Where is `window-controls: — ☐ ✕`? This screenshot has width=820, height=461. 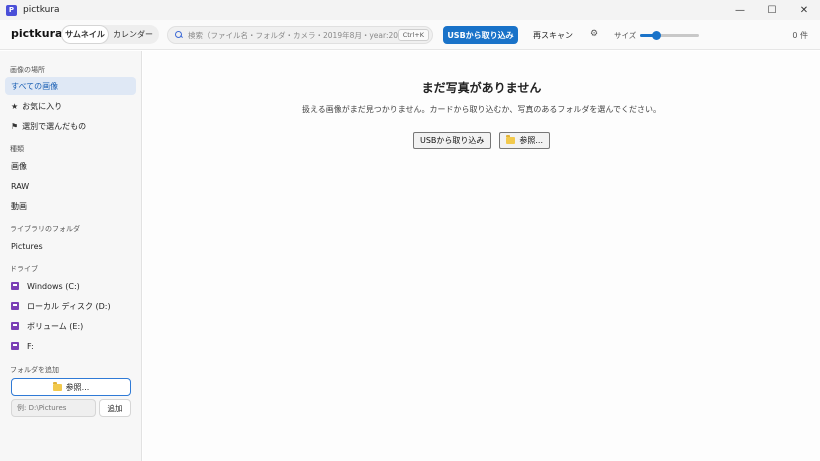 window-controls: — ☐ ✕ is located at coordinates (772, 10).